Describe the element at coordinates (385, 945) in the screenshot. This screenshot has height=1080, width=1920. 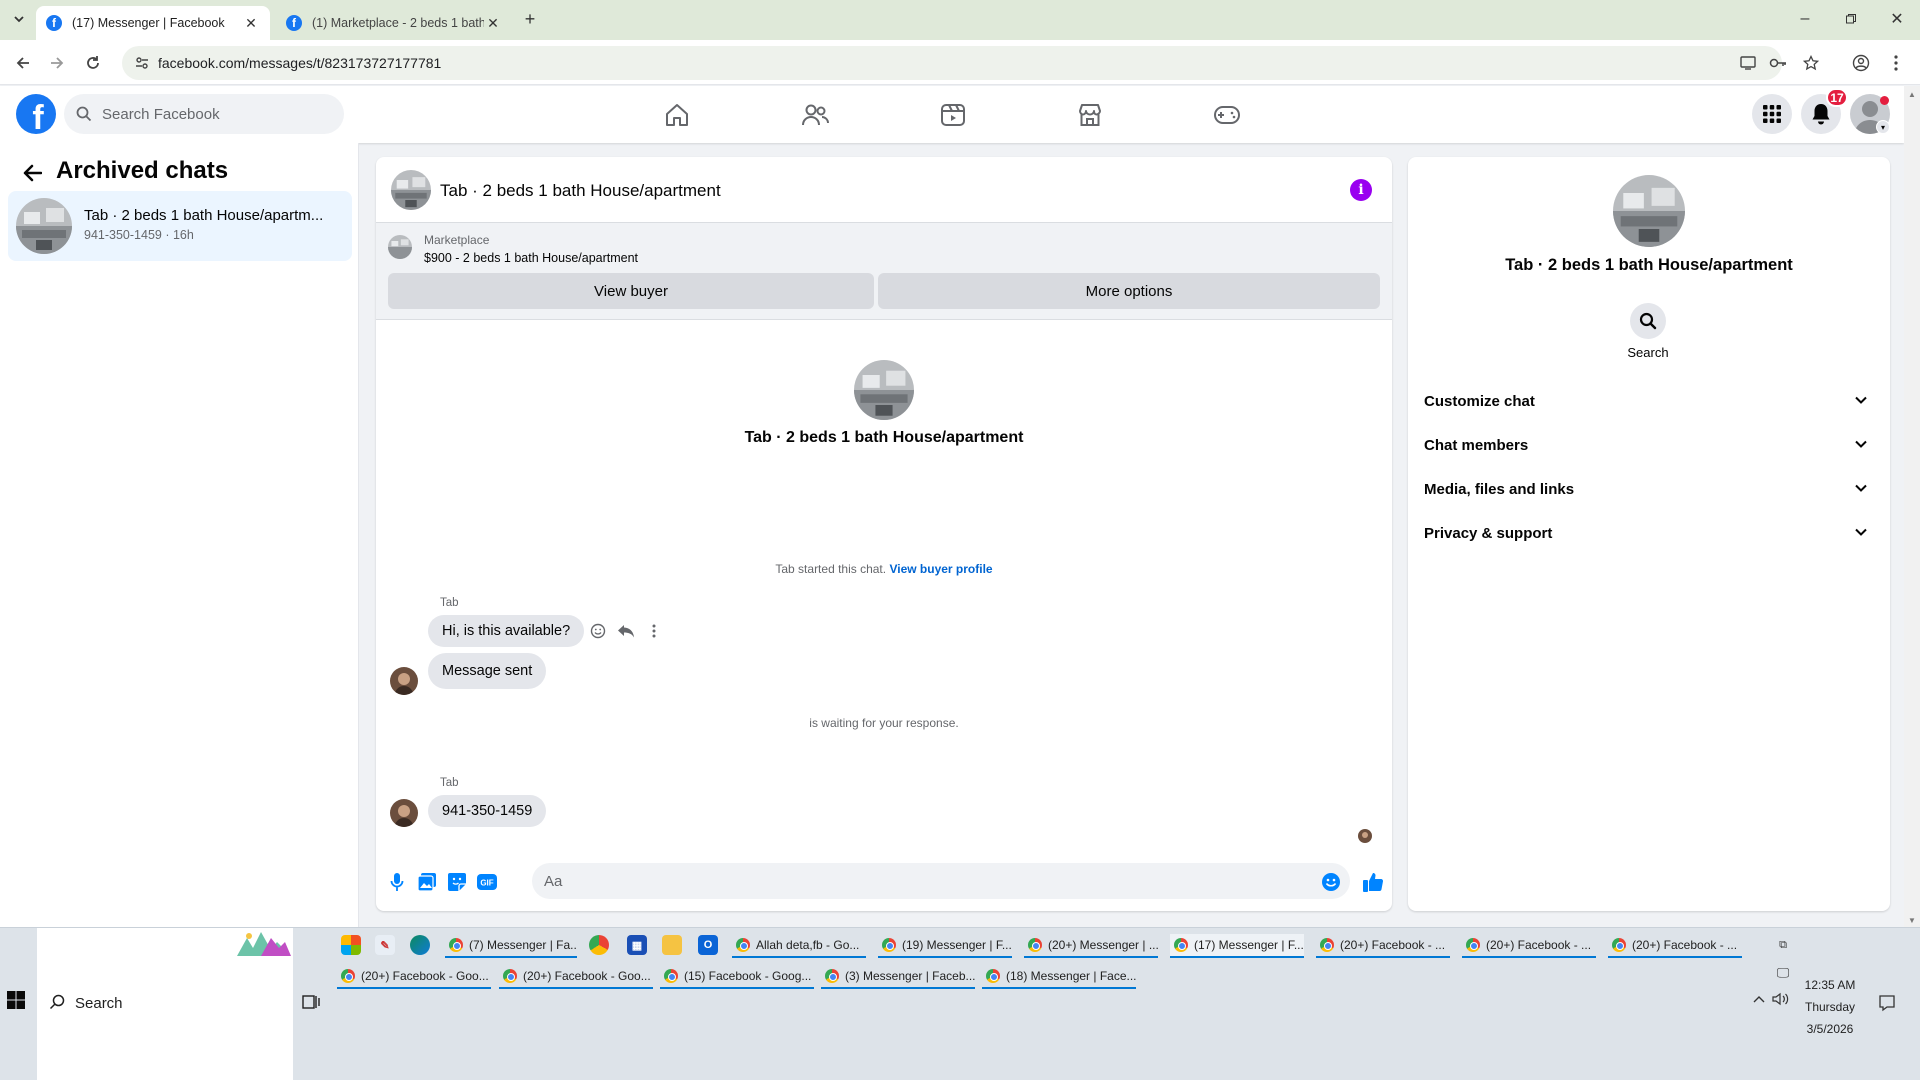
I see `paint-app-icon: ✎` at that location.